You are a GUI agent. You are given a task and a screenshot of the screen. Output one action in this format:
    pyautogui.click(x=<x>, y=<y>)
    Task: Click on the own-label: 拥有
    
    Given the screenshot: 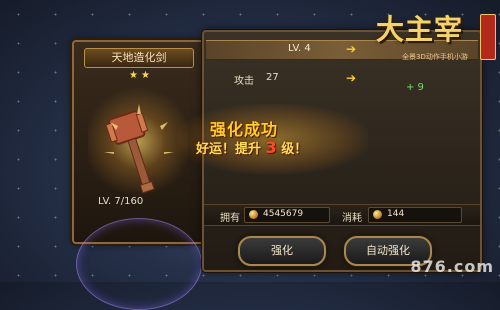 What is the action you would take?
    pyautogui.click(x=230, y=218)
    